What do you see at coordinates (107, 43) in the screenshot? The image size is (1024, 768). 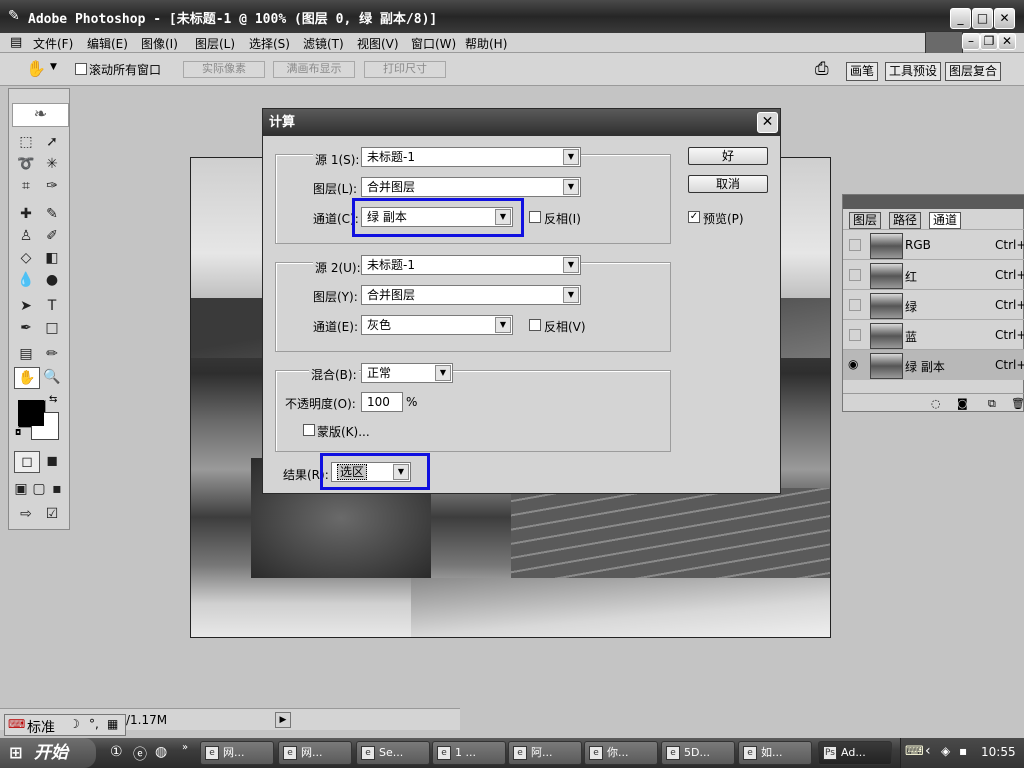 I see `menu-edit: 编辑(E)` at bounding box center [107, 43].